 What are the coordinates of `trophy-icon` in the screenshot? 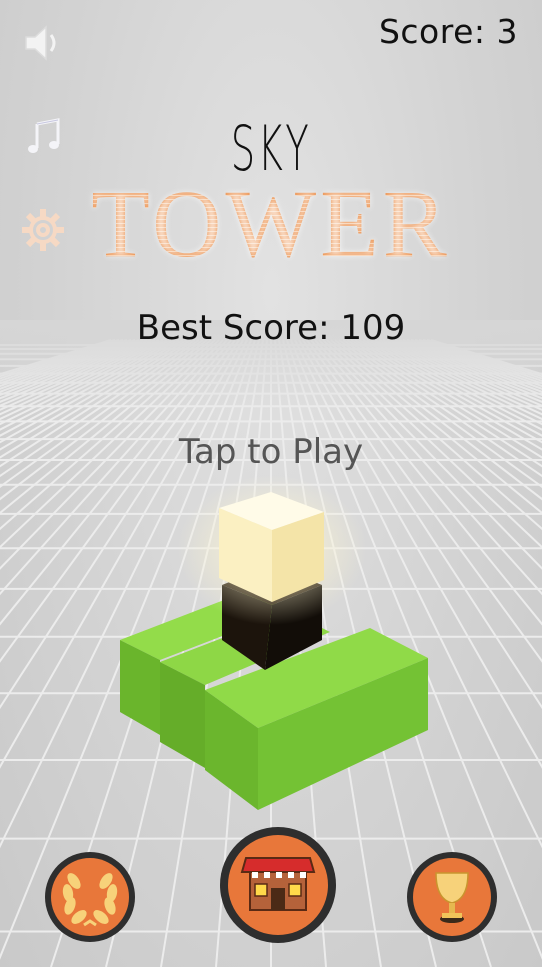 It's located at (452, 897).